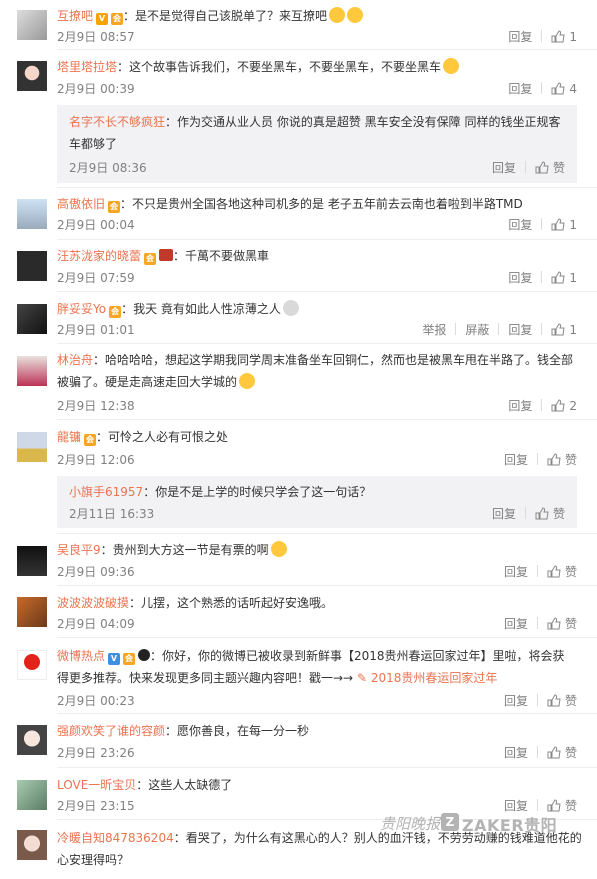 The height and width of the screenshot is (879, 597). What do you see at coordinates (96, 624) in the screenshot?
I see `comment-time: 2月9日 04:09` at bounding box center [96, 624].